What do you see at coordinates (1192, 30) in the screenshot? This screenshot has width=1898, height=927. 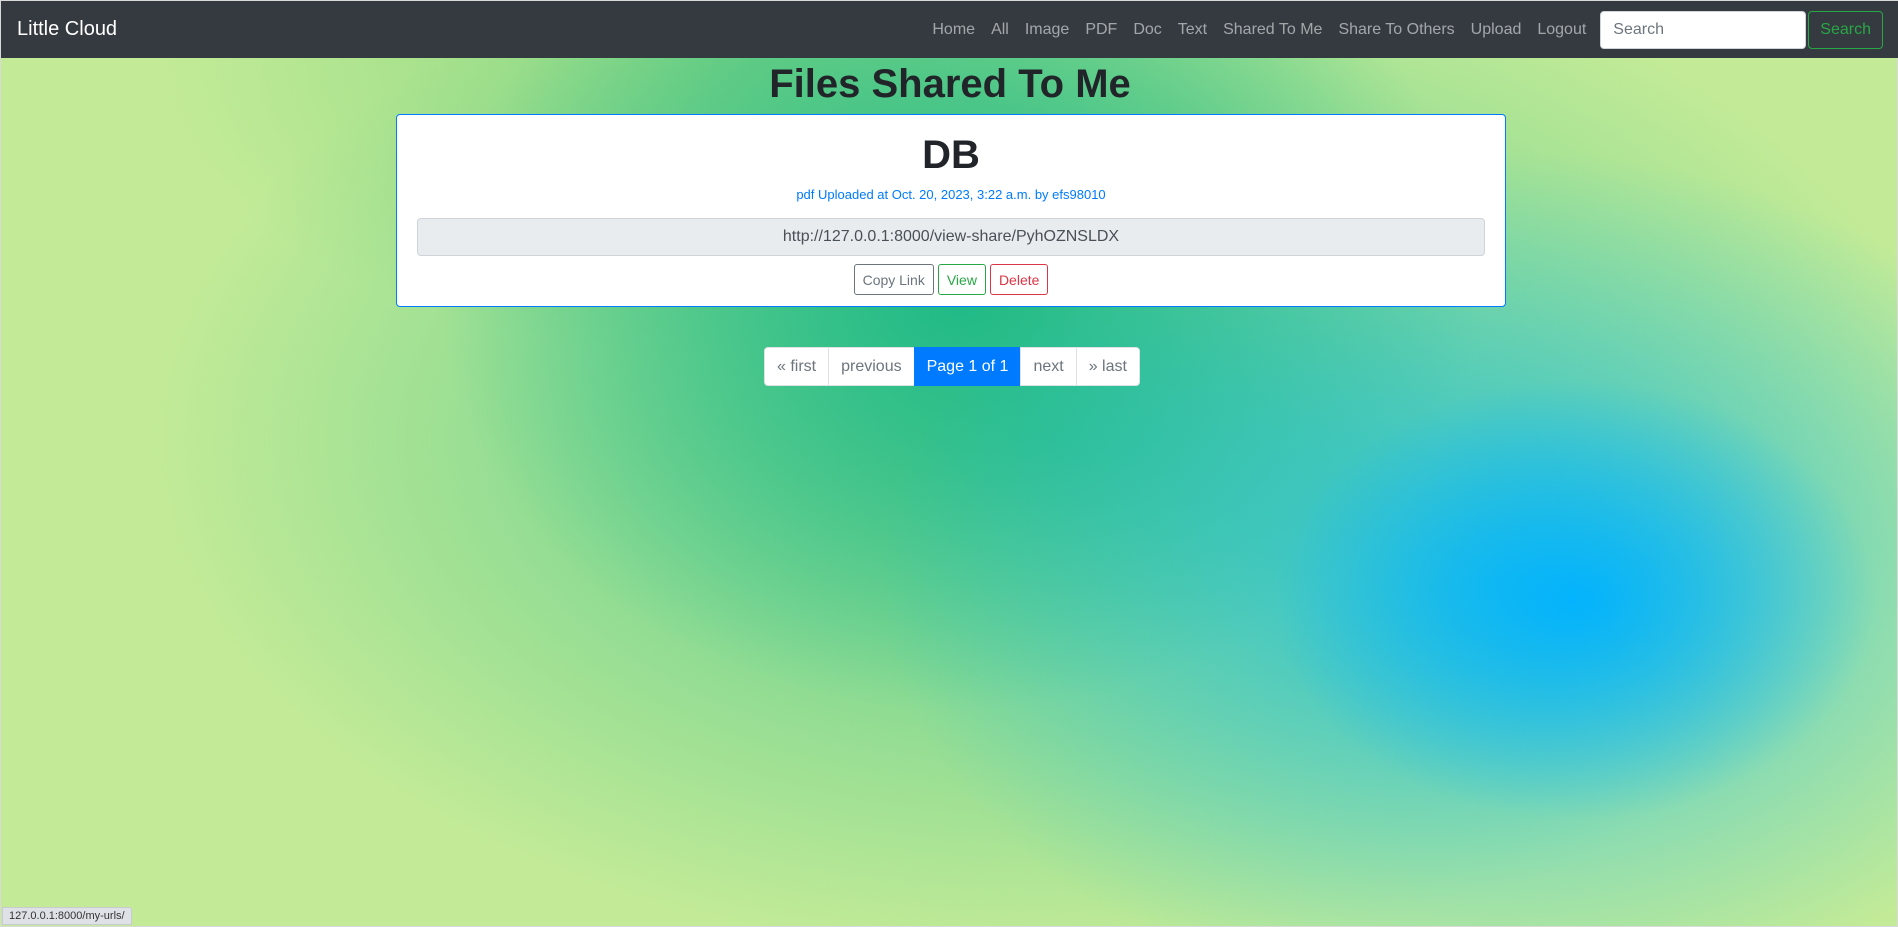 I see `nav-link-text: Text` at bounding box center [1192, 30].